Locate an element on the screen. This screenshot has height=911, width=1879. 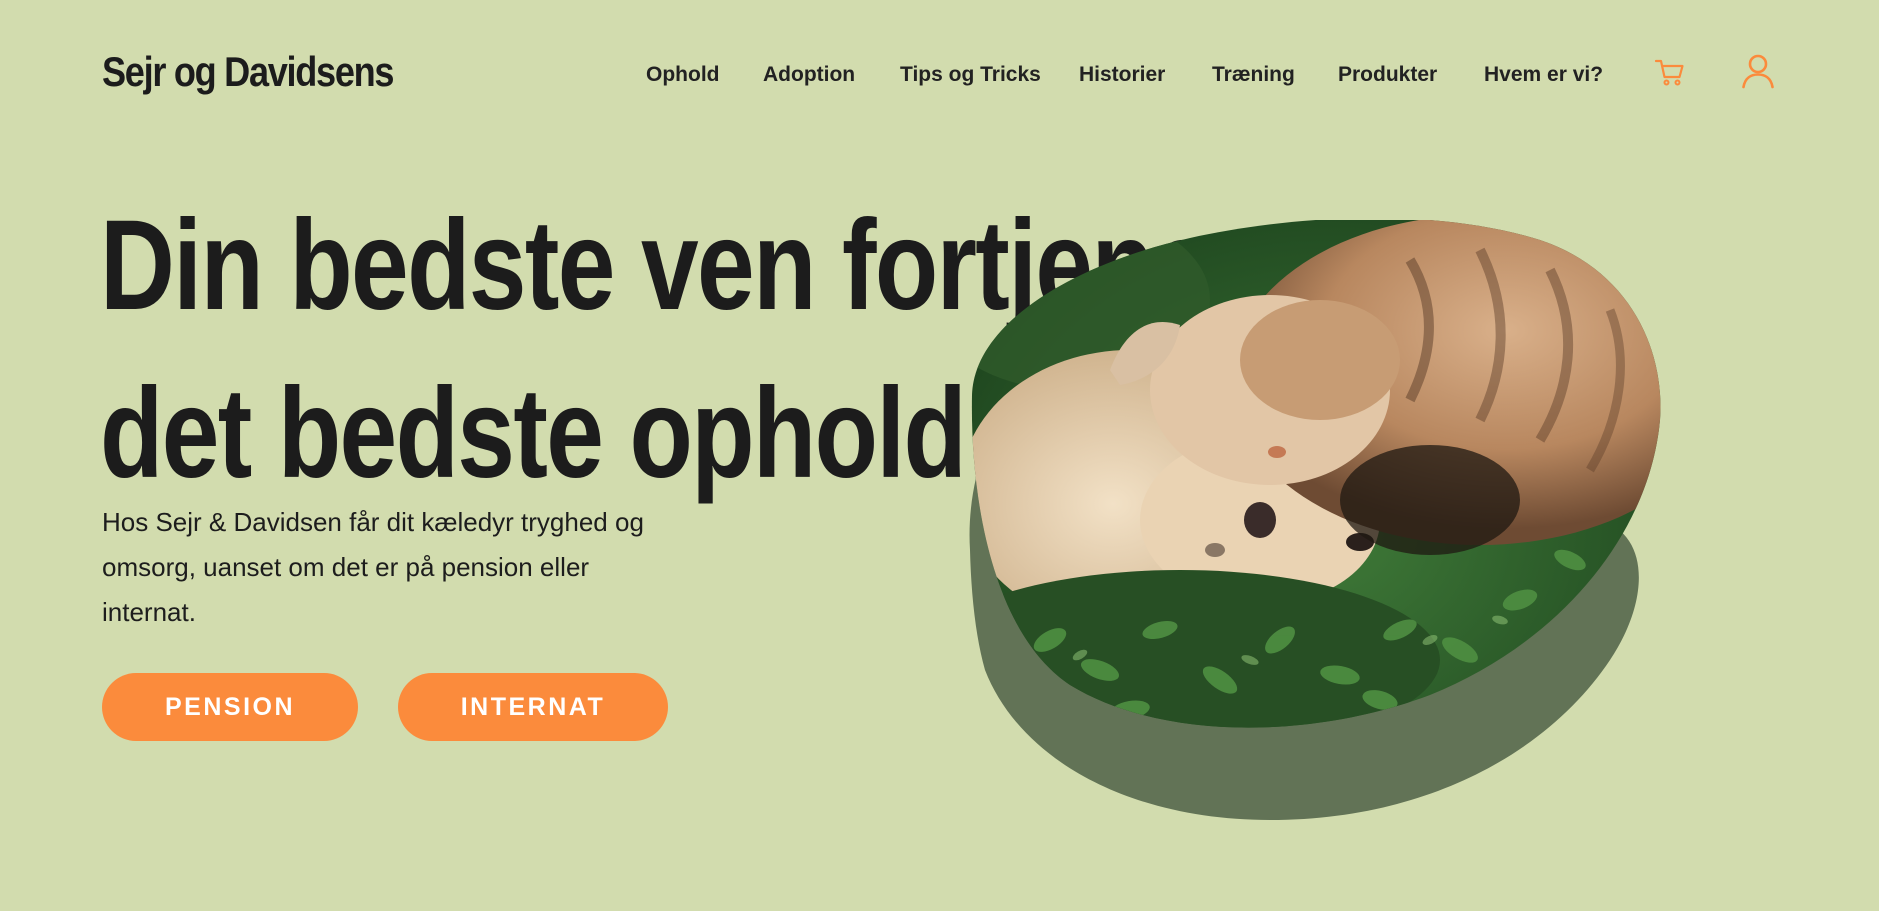
nav-item-produkter: Produkter is located at coordinates (1387, 75).